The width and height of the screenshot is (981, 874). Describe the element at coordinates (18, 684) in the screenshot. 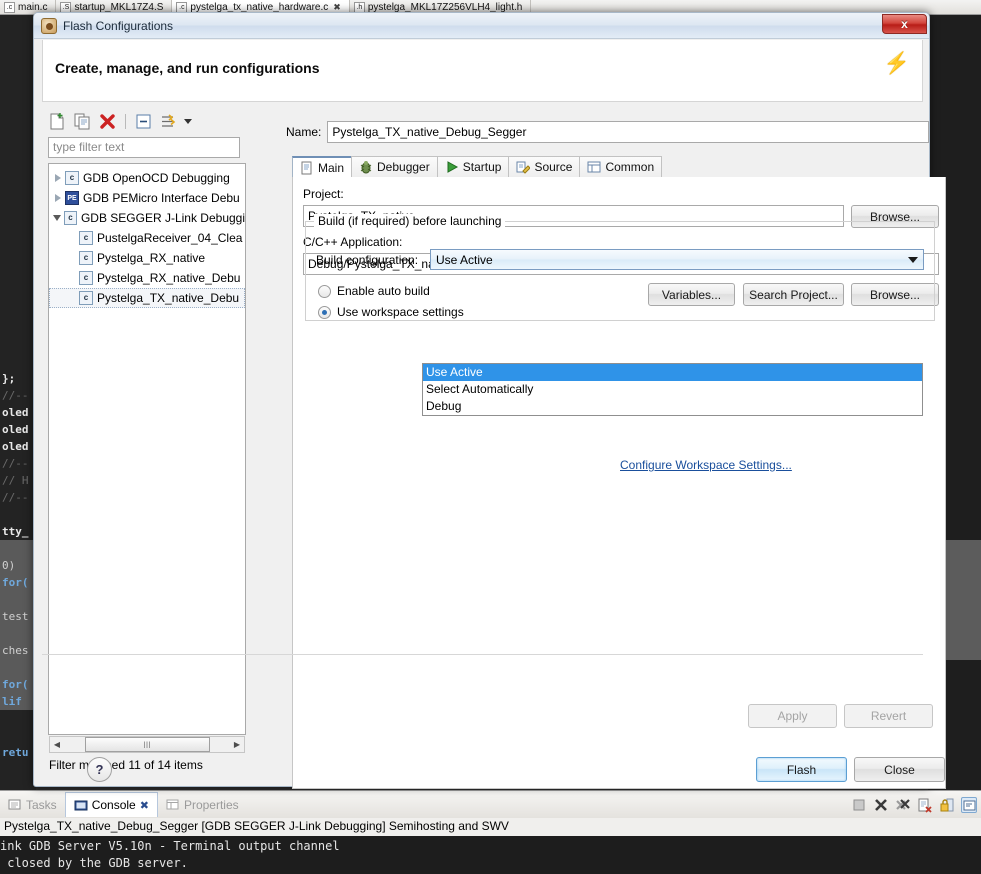

I see `code-line: for(` at that location.